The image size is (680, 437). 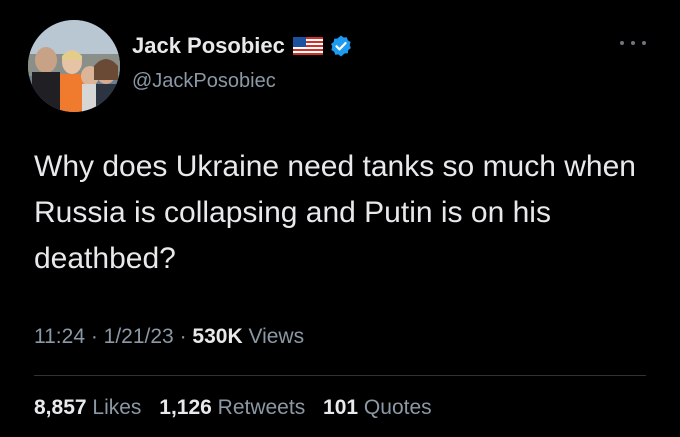 I want to click on name-row: Jack Posobiec, so click(x=242, y=46).